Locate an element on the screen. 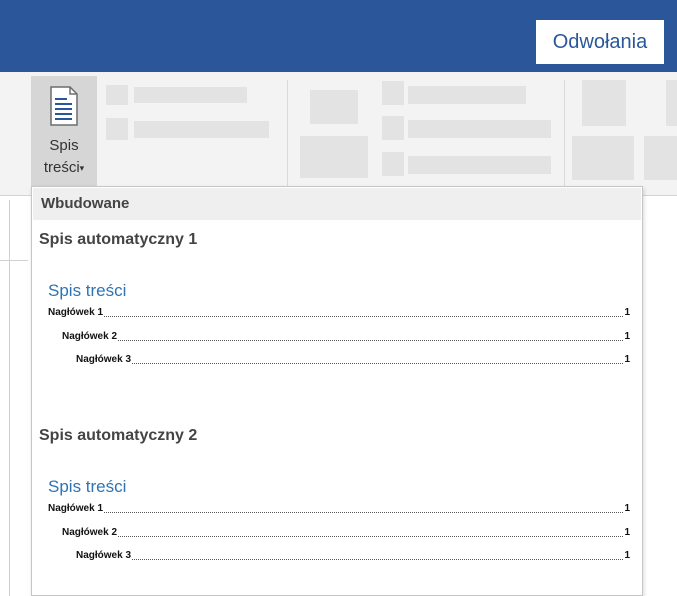  gallery-item-title: Spis automatyczny 1 is located at coordinates (118, 239).